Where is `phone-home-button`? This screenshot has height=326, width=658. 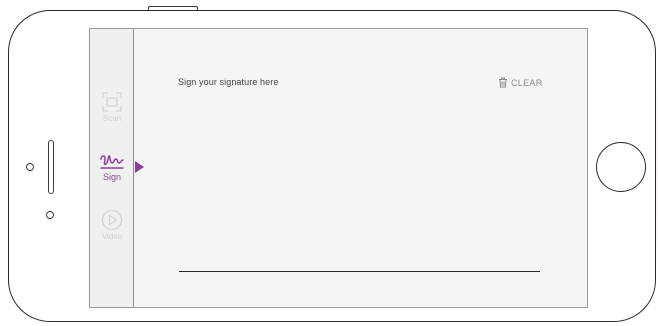 phone-home-button is located at coordinates (621, 167).